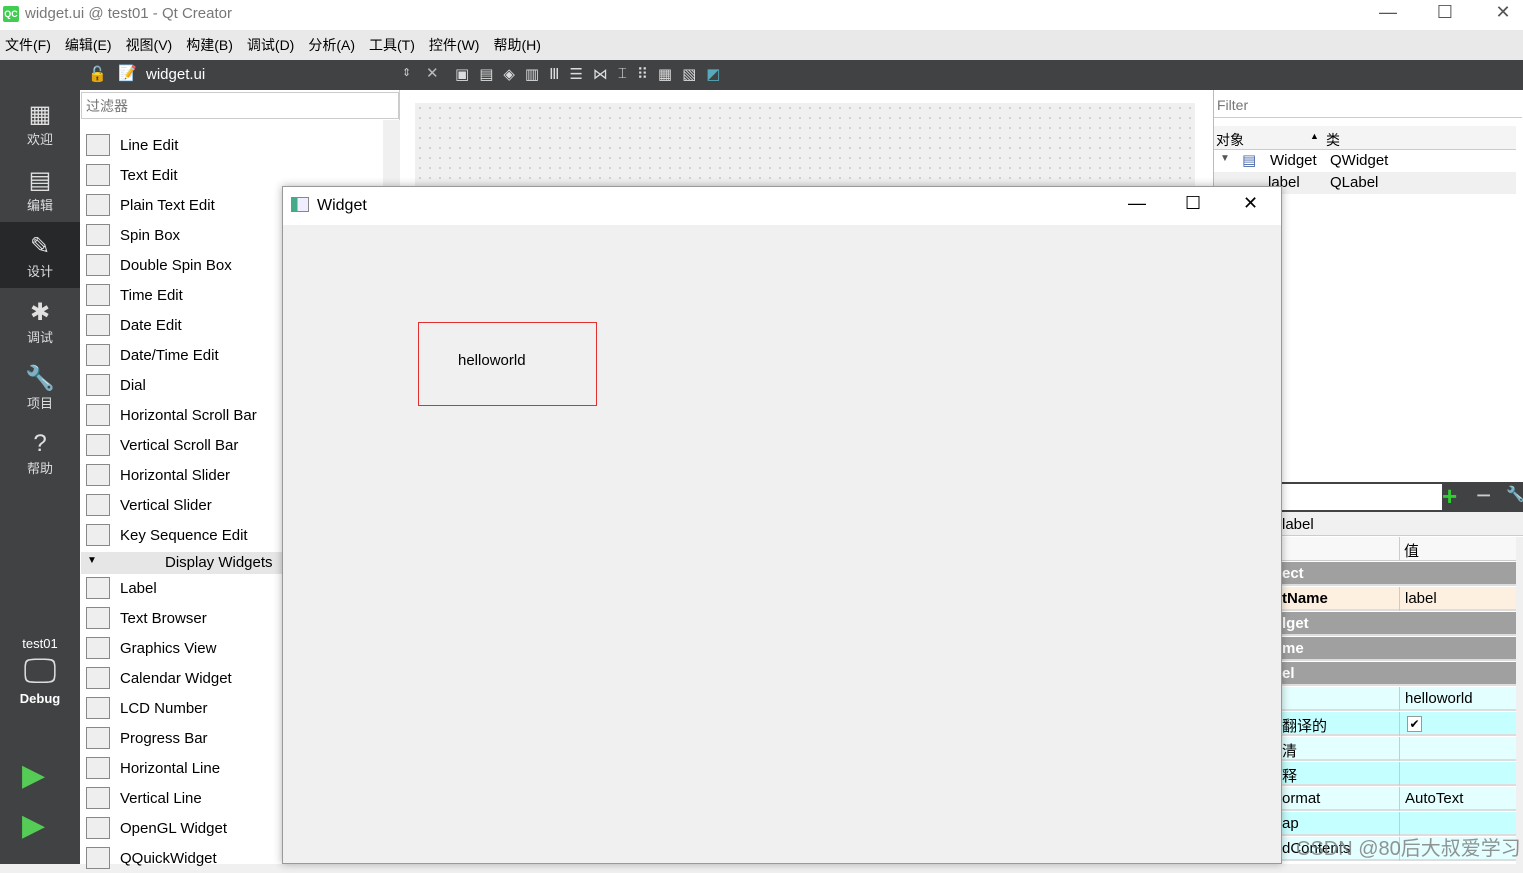 Image resolution: width=1523 pixels, height=873 pixels. Describe the element at coordinates (1449, 496) in the screenshot. I see `add-property-icon: +` at that location.